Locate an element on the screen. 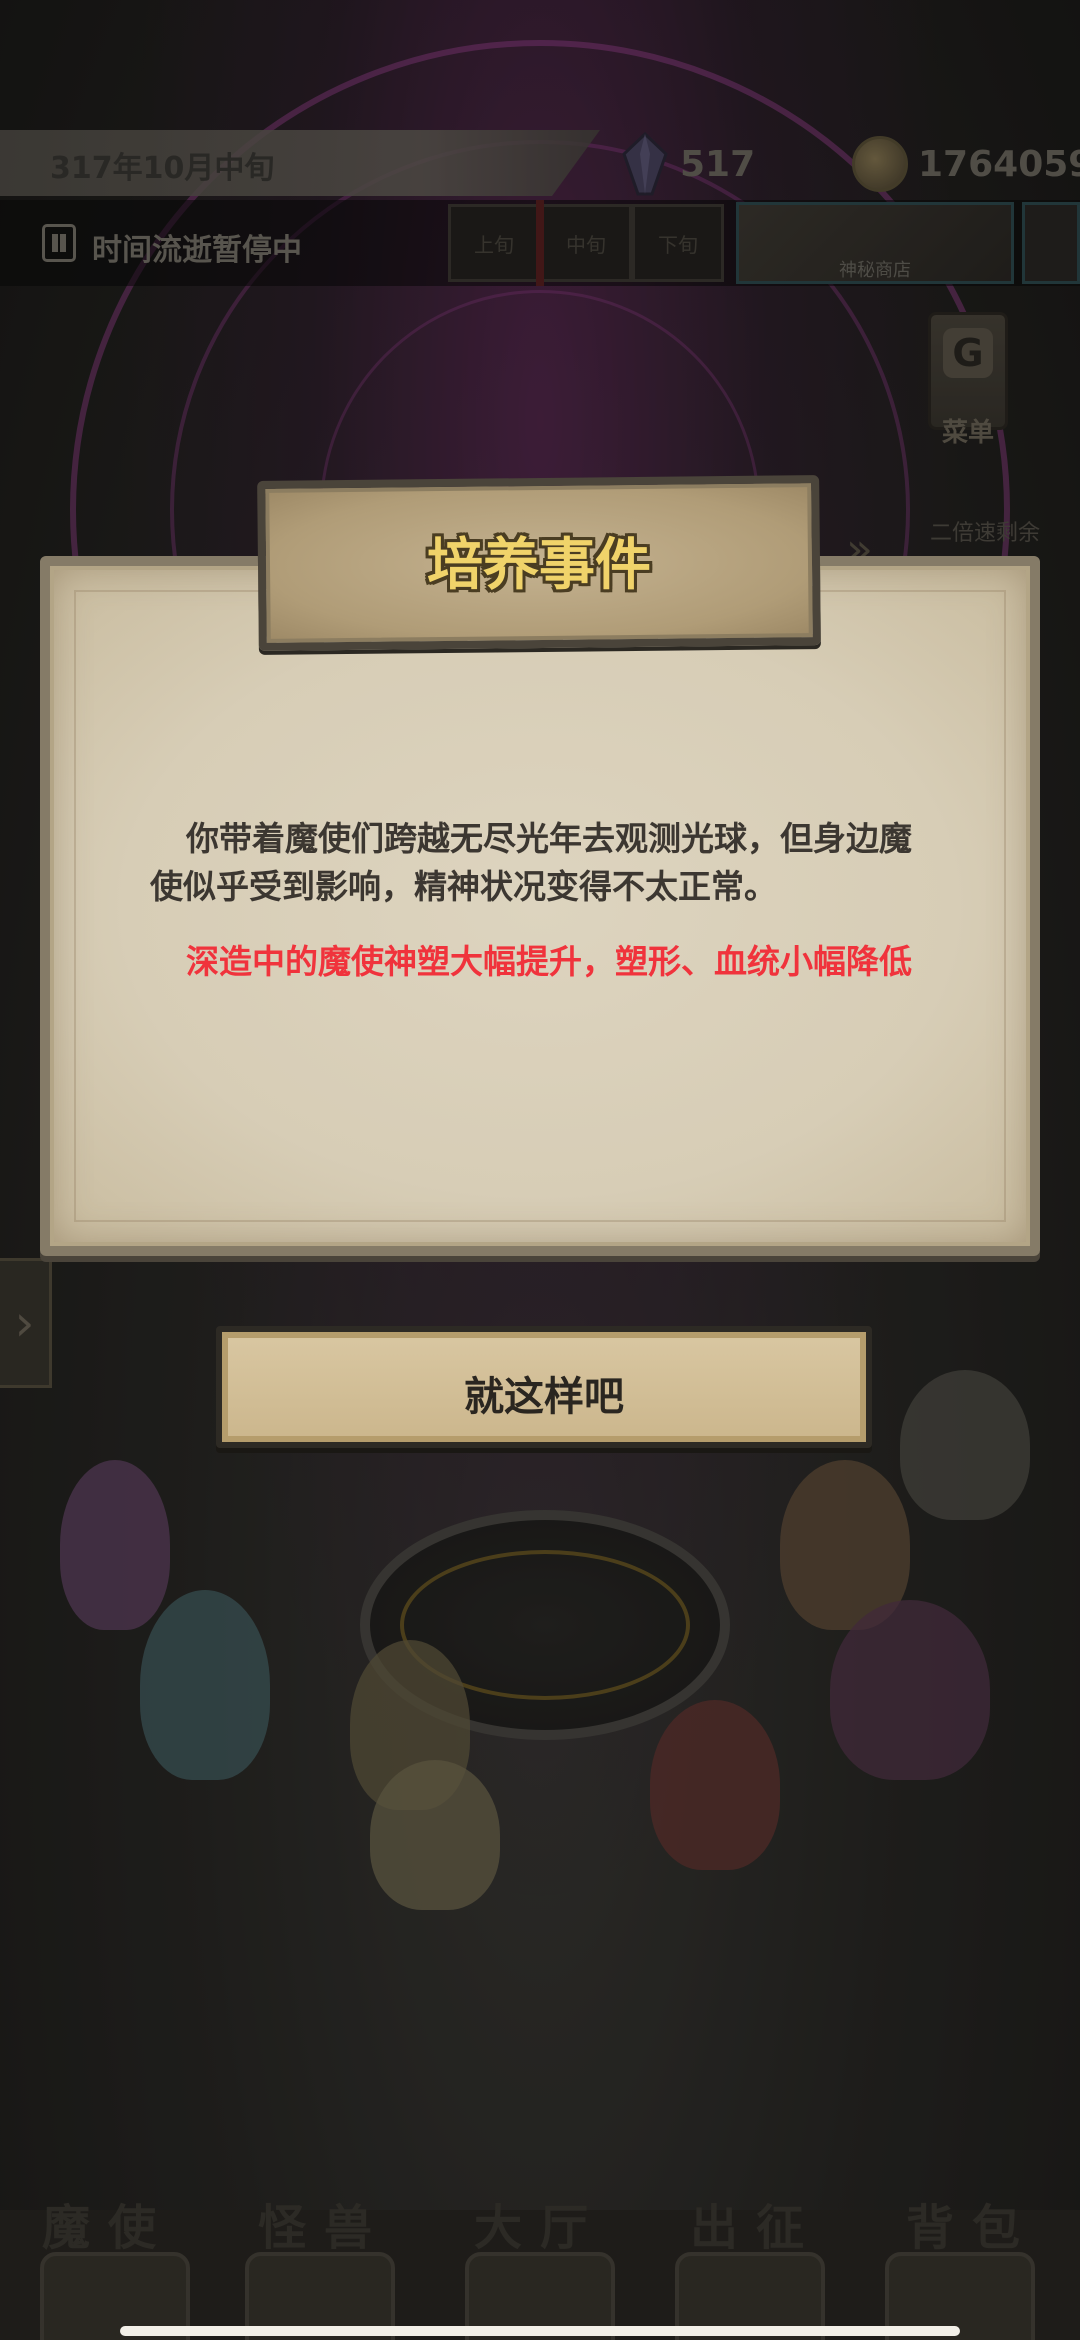 This screenshot has width=1080, height=2340. confirm-button-label: 就这样吧 is located at coordinates (544, 1397).